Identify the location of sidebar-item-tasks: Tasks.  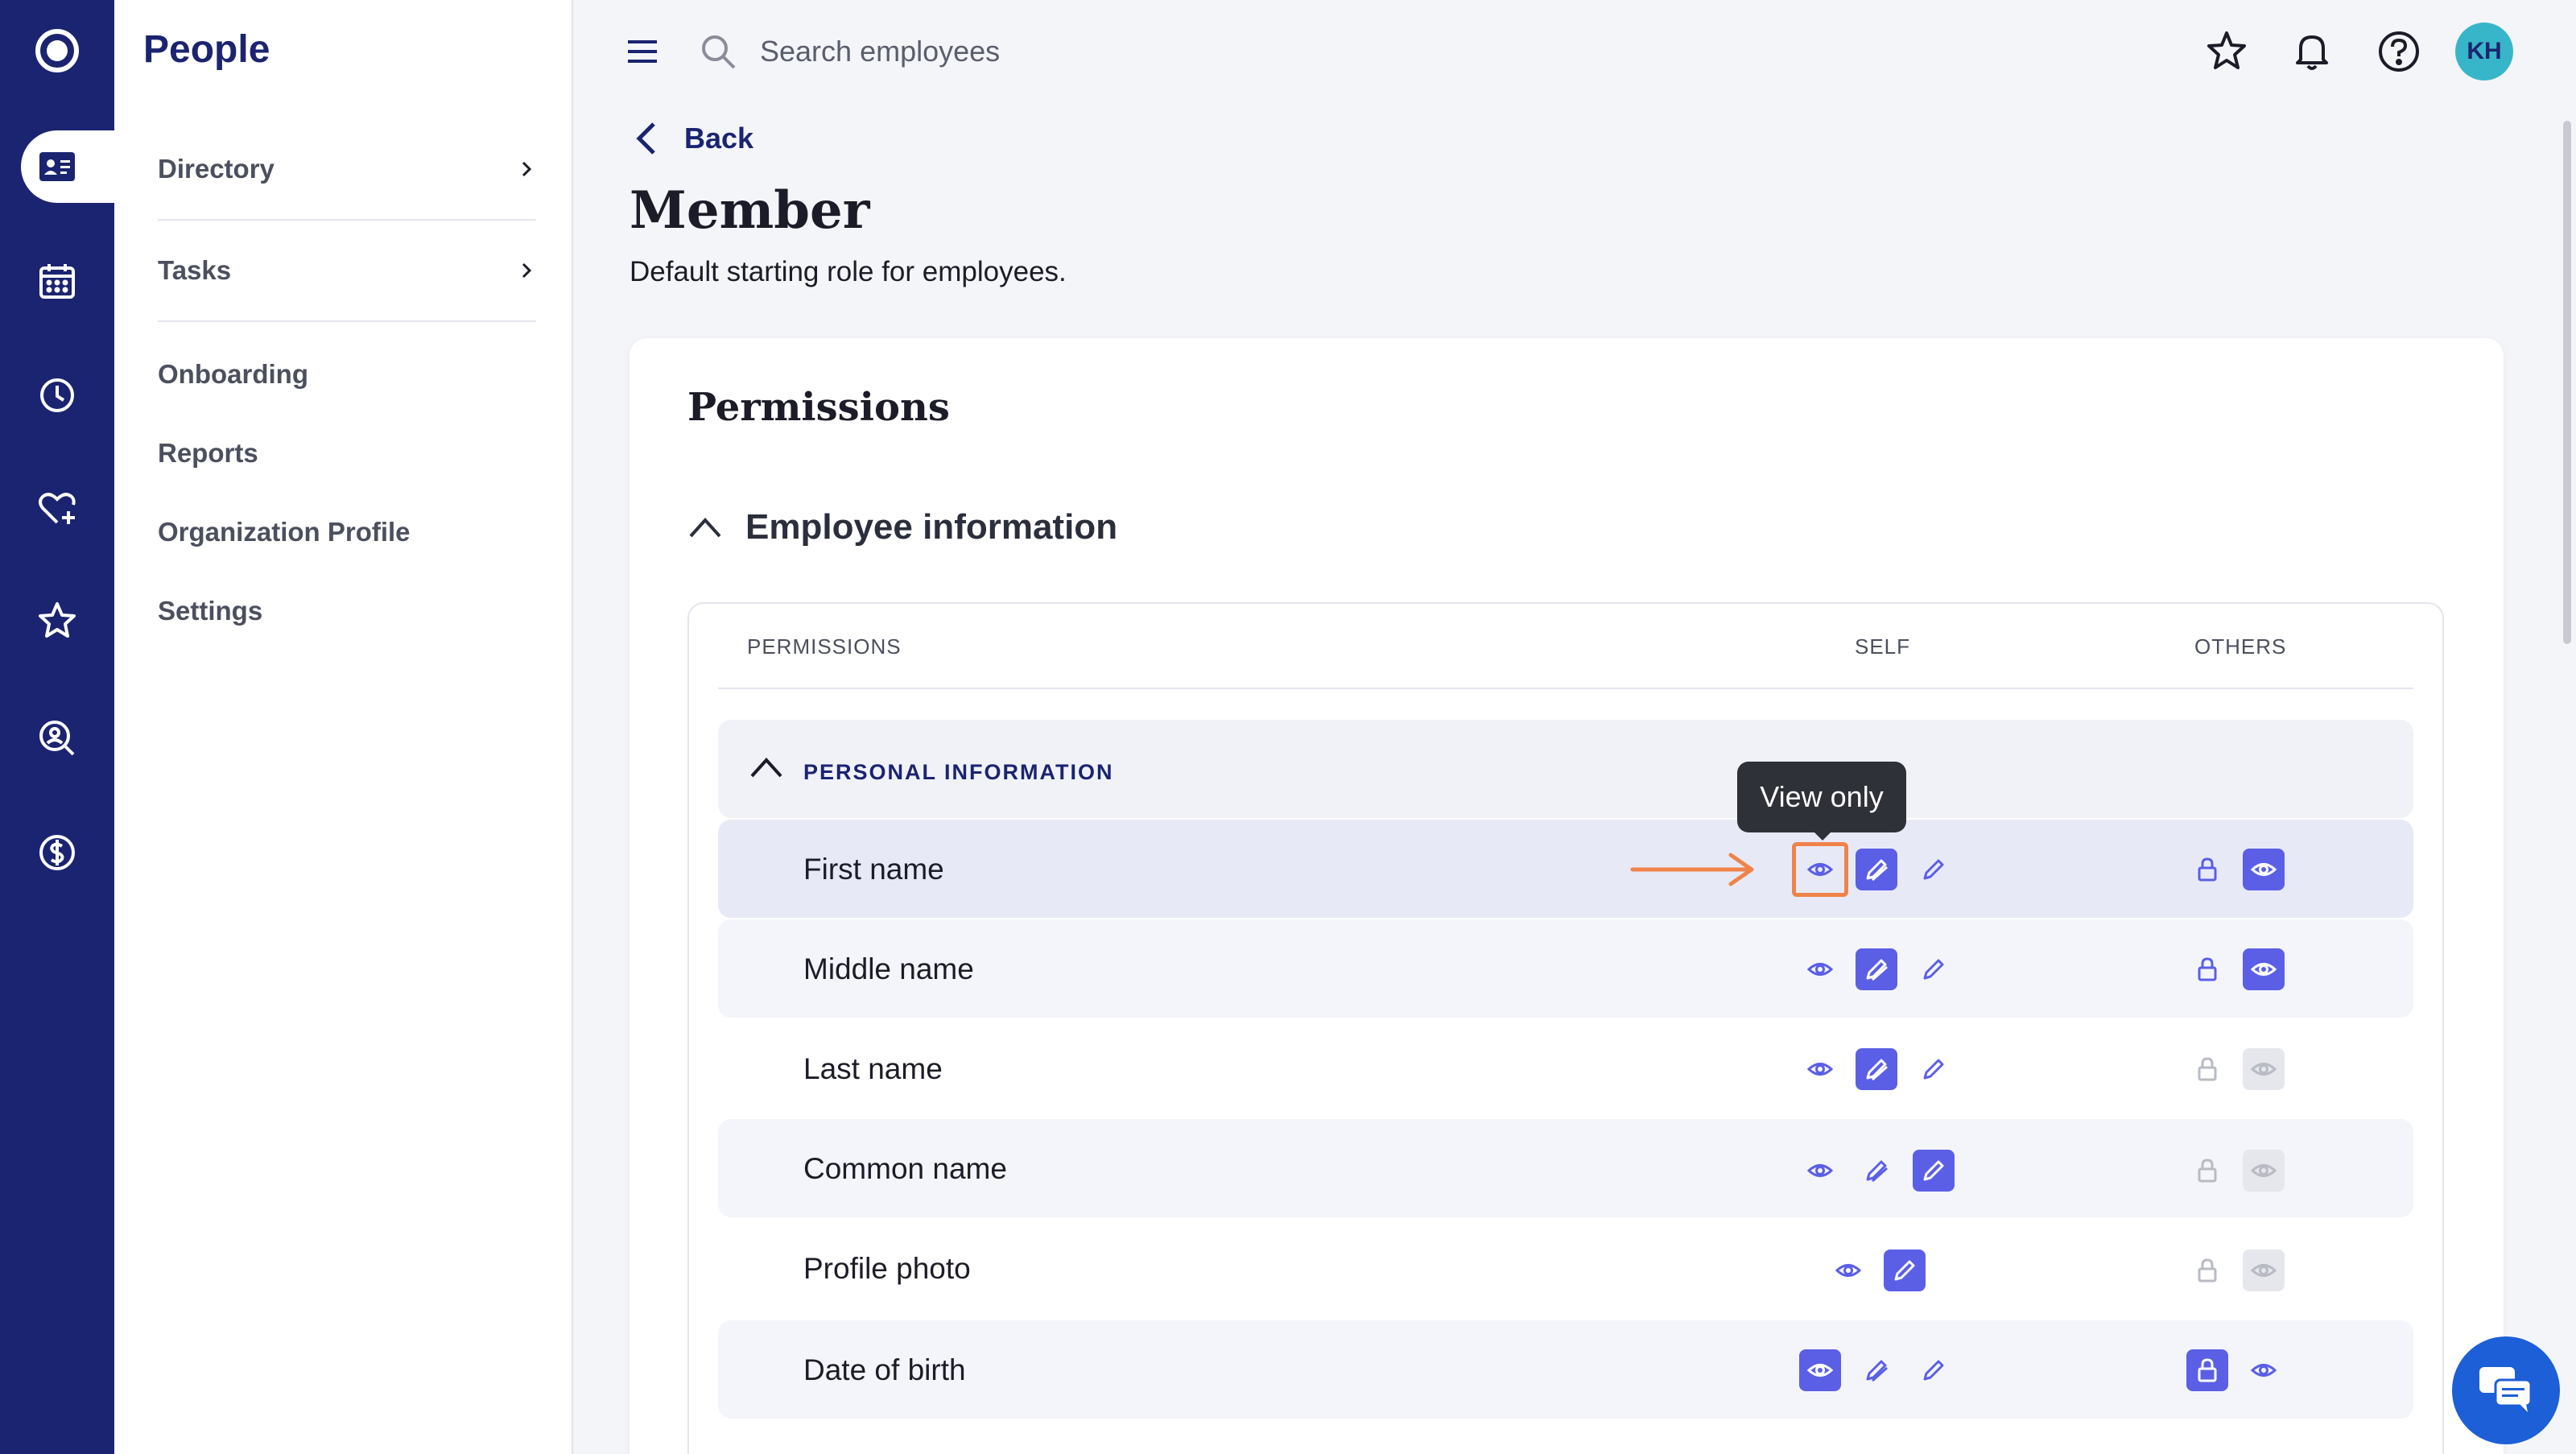
(347, 271).